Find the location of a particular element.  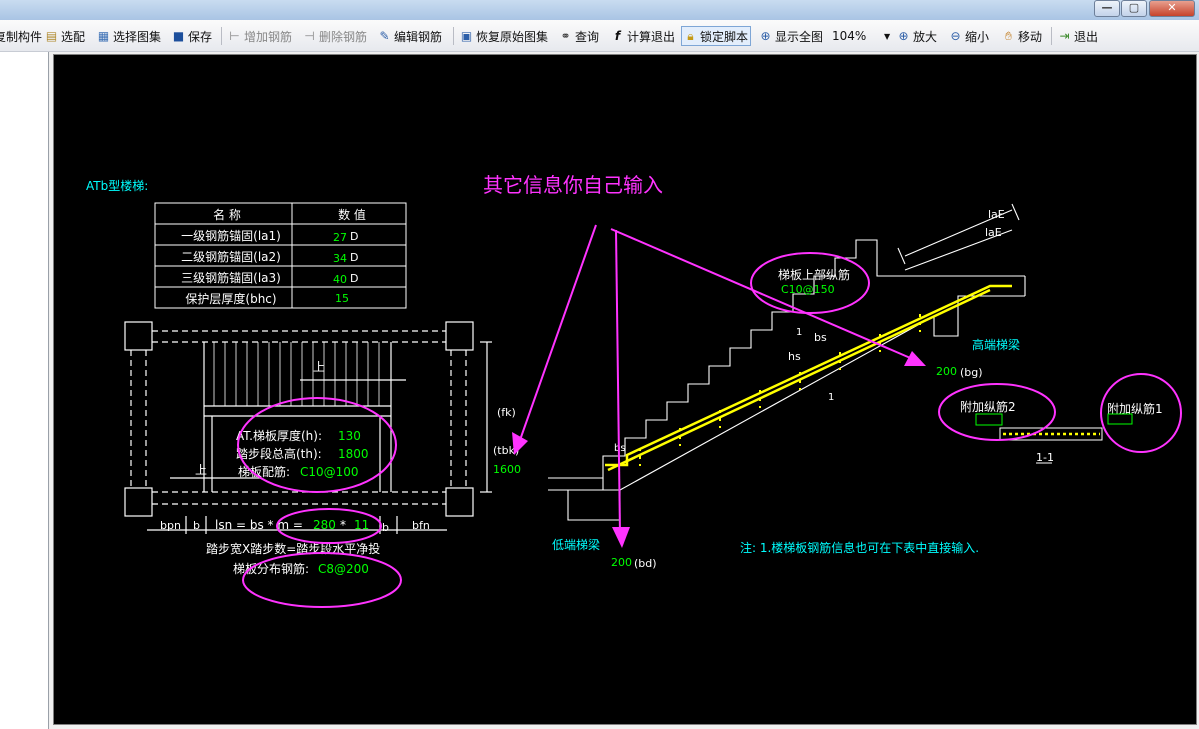

annotation-arrowheads is located at coordinates (719, 449).